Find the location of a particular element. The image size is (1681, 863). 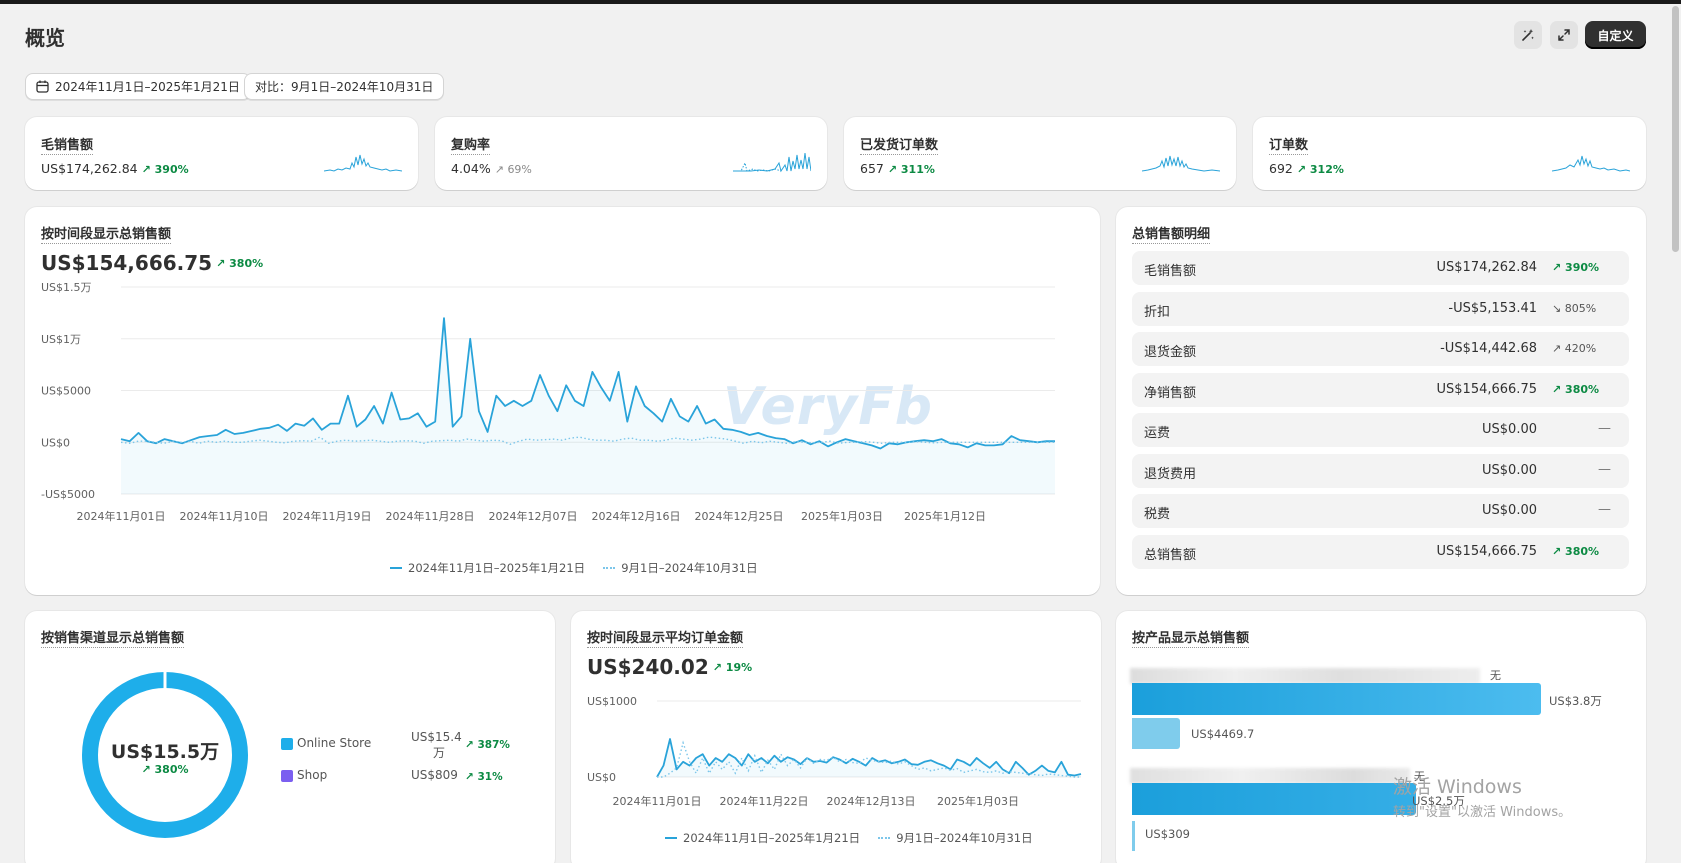

breakdown-row: 退货金额 -US$14,442.68 ↗ 420% is located at coordinates (1380, 349).